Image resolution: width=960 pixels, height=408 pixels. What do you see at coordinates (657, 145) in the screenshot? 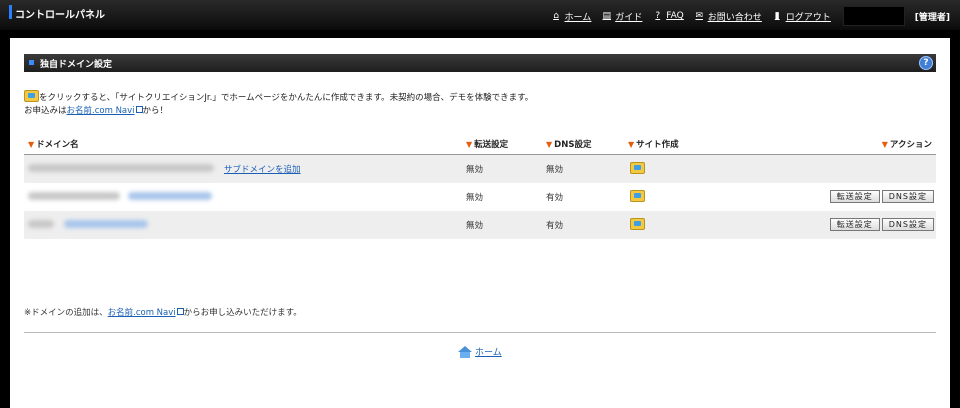
I see `header-site-label: サイト作成` at bounding box center [657, 145].